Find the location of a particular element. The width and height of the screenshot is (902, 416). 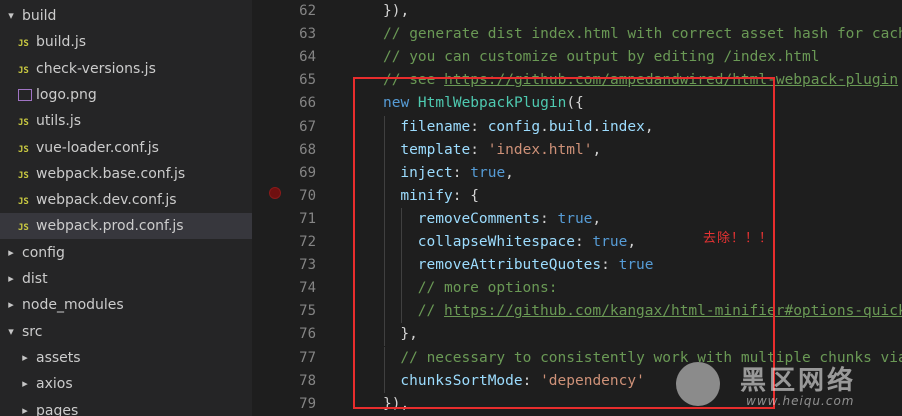

line-number: 73 is located at coordinates (307, 265).